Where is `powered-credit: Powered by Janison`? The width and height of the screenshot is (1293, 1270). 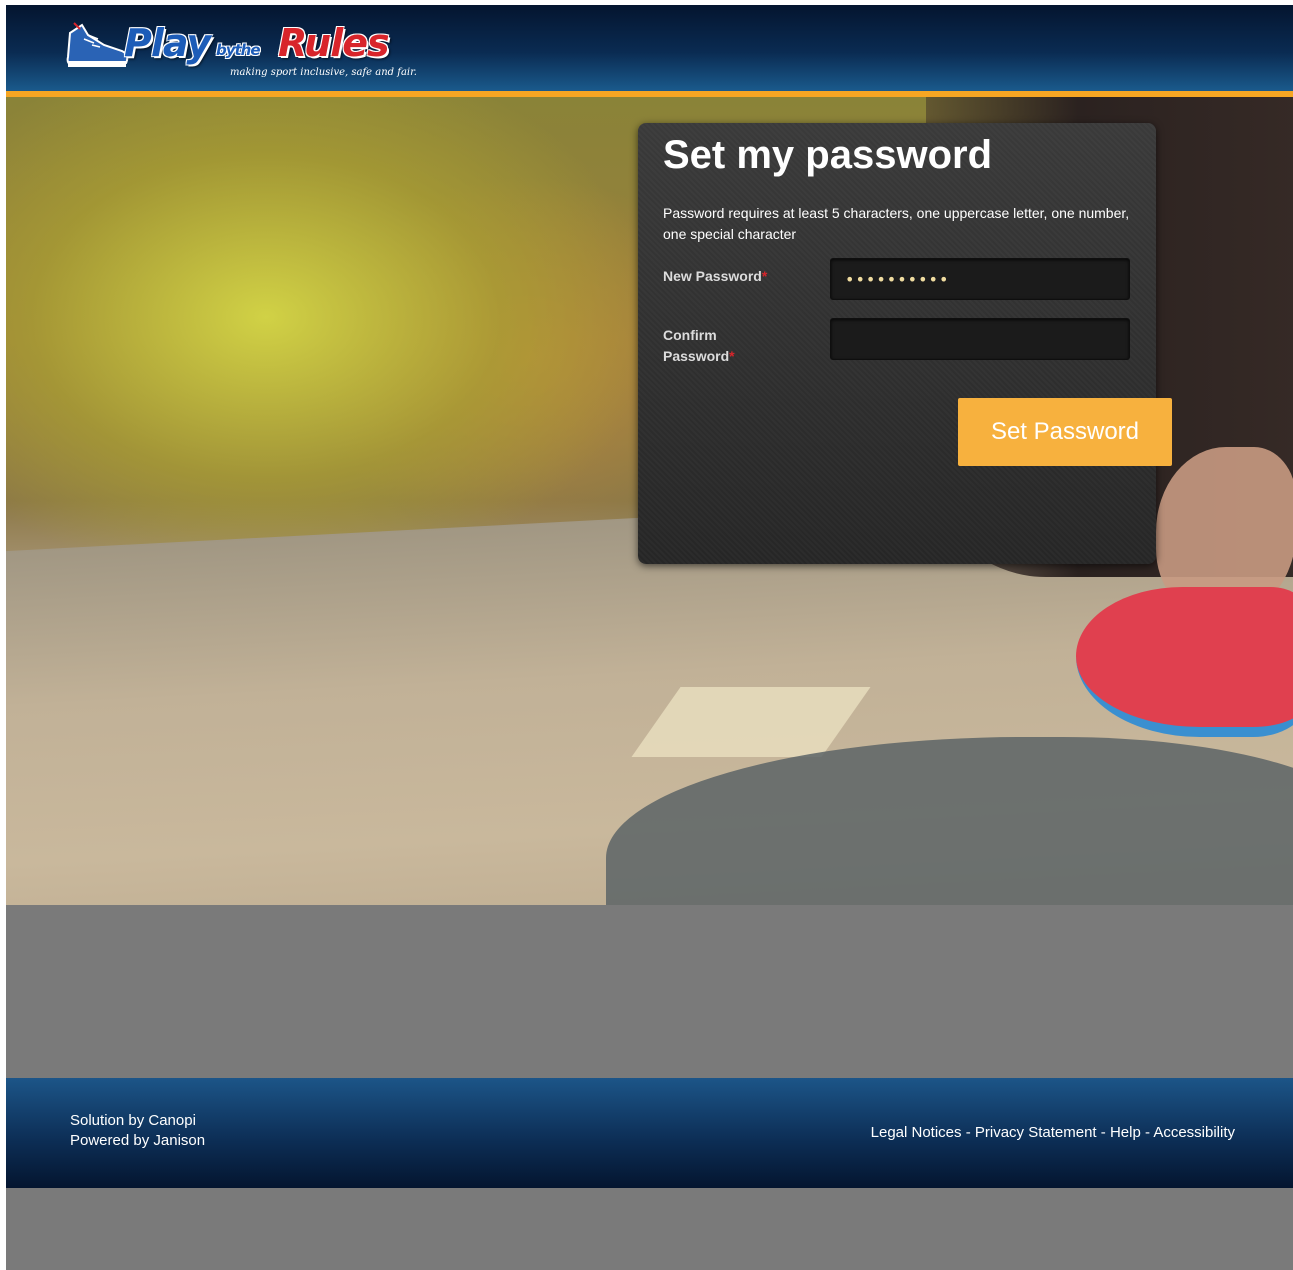
powered-credit: Powered by Janison is located at coordinates (138, 1140).